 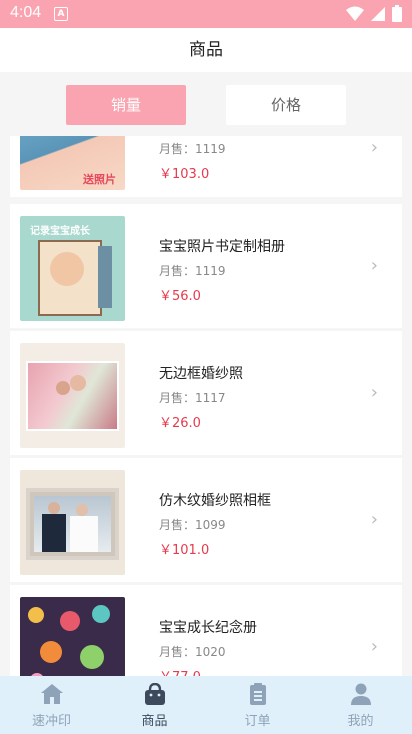 What do you see at coordinates (180, 423) in the screenshot?
I see `product-price: ￥26.0` at bounding box center [180, 423].